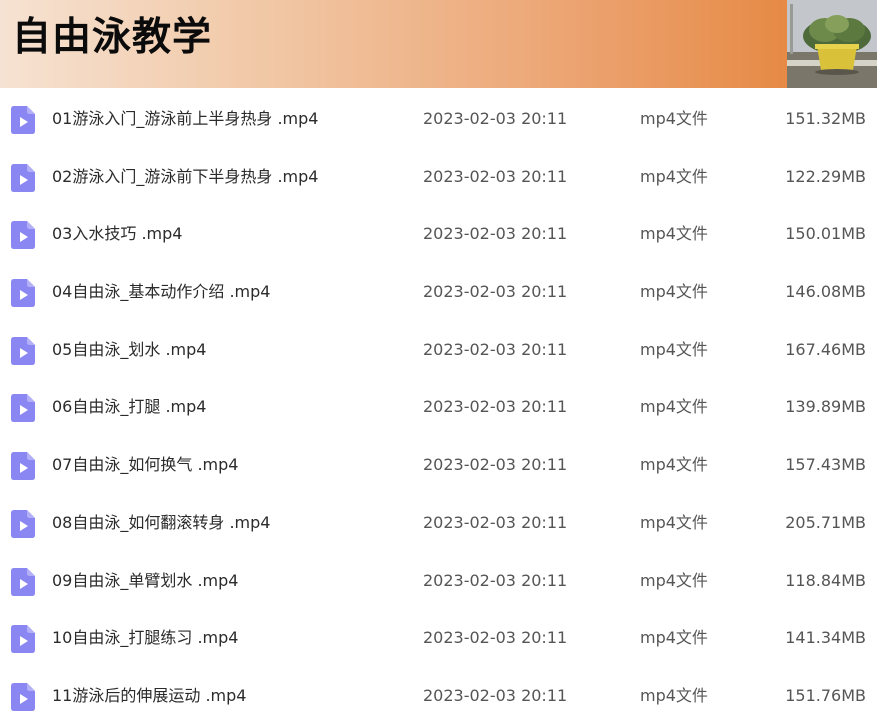 The width and height of the screenshot is (877, 726). What do you see at coordinates (129, 350) in the screenshot?
I see `file-name: 05自由泳_划水 .mp4` at bounding box center [129, 350].